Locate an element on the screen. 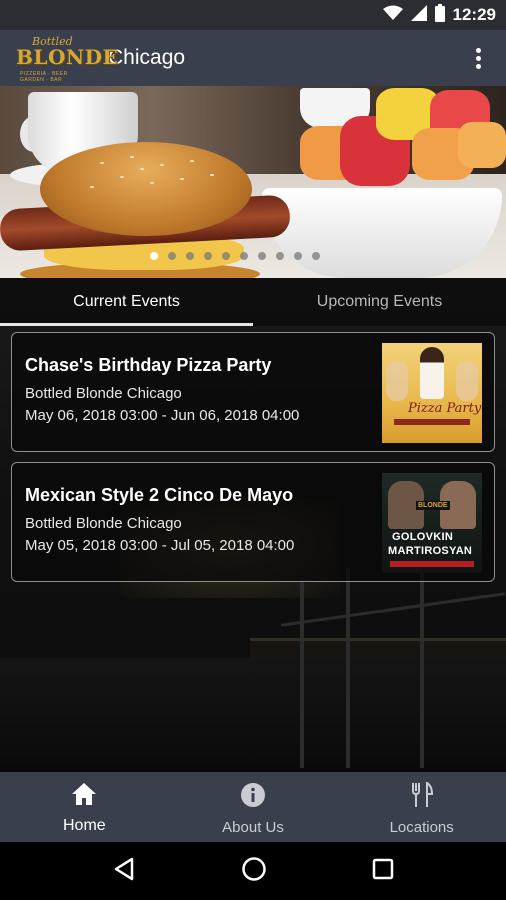 This screenshot has height=900, width=506. nav-home-label: Home is located at coordinates (84, 825).